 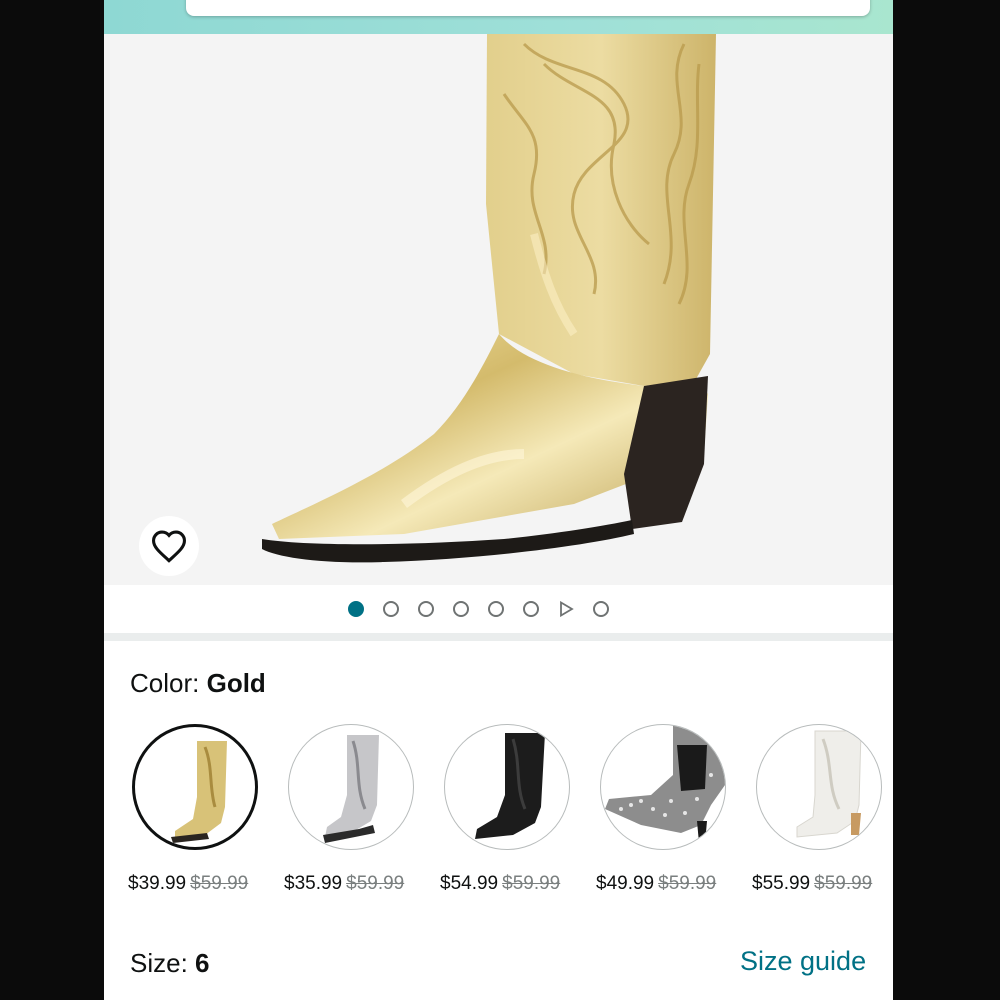 What do you see at coordinates (165, 683) in the screenshot?
I see `color-label-prefix: Color:` at bounding box center [165, 683].